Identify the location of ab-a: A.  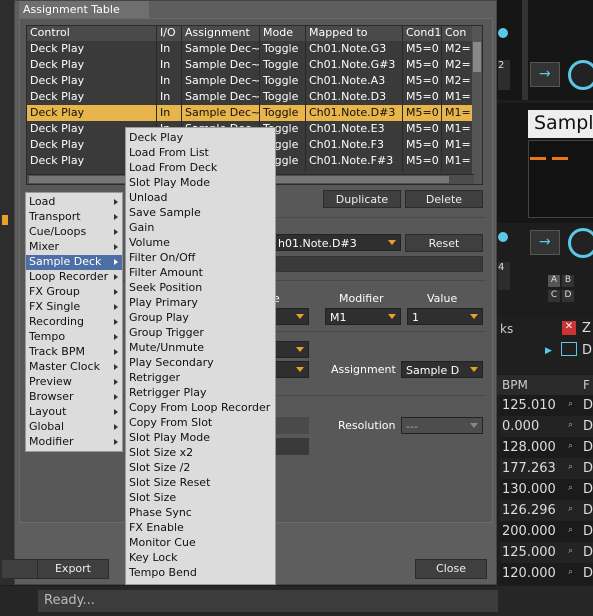
(554, 281).